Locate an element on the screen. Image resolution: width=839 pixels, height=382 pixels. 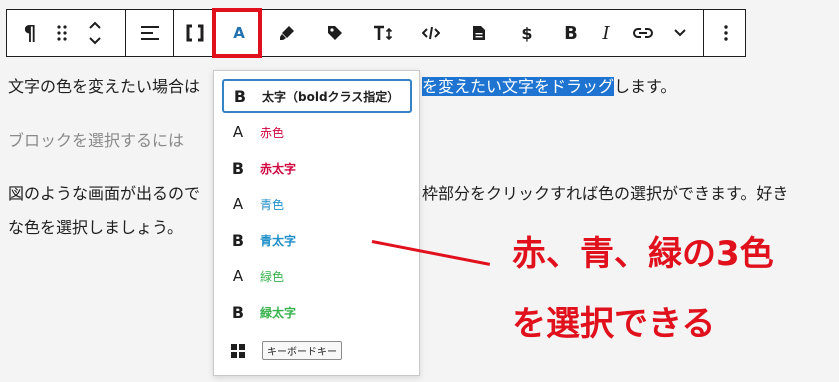
paragraph-3-line-1-right: 枠部分をクリックすれば色の選択ができます。好き is located at coordinates (605, 194).